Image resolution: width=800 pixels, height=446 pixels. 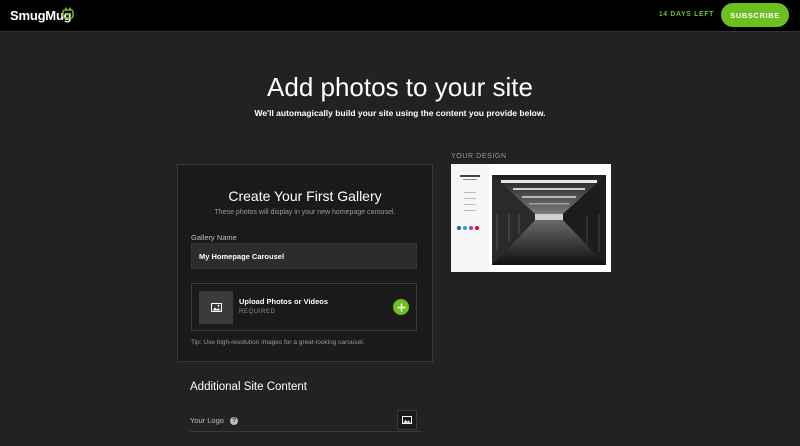 I want to click on instagram-icon, so click(x=471, y=228).